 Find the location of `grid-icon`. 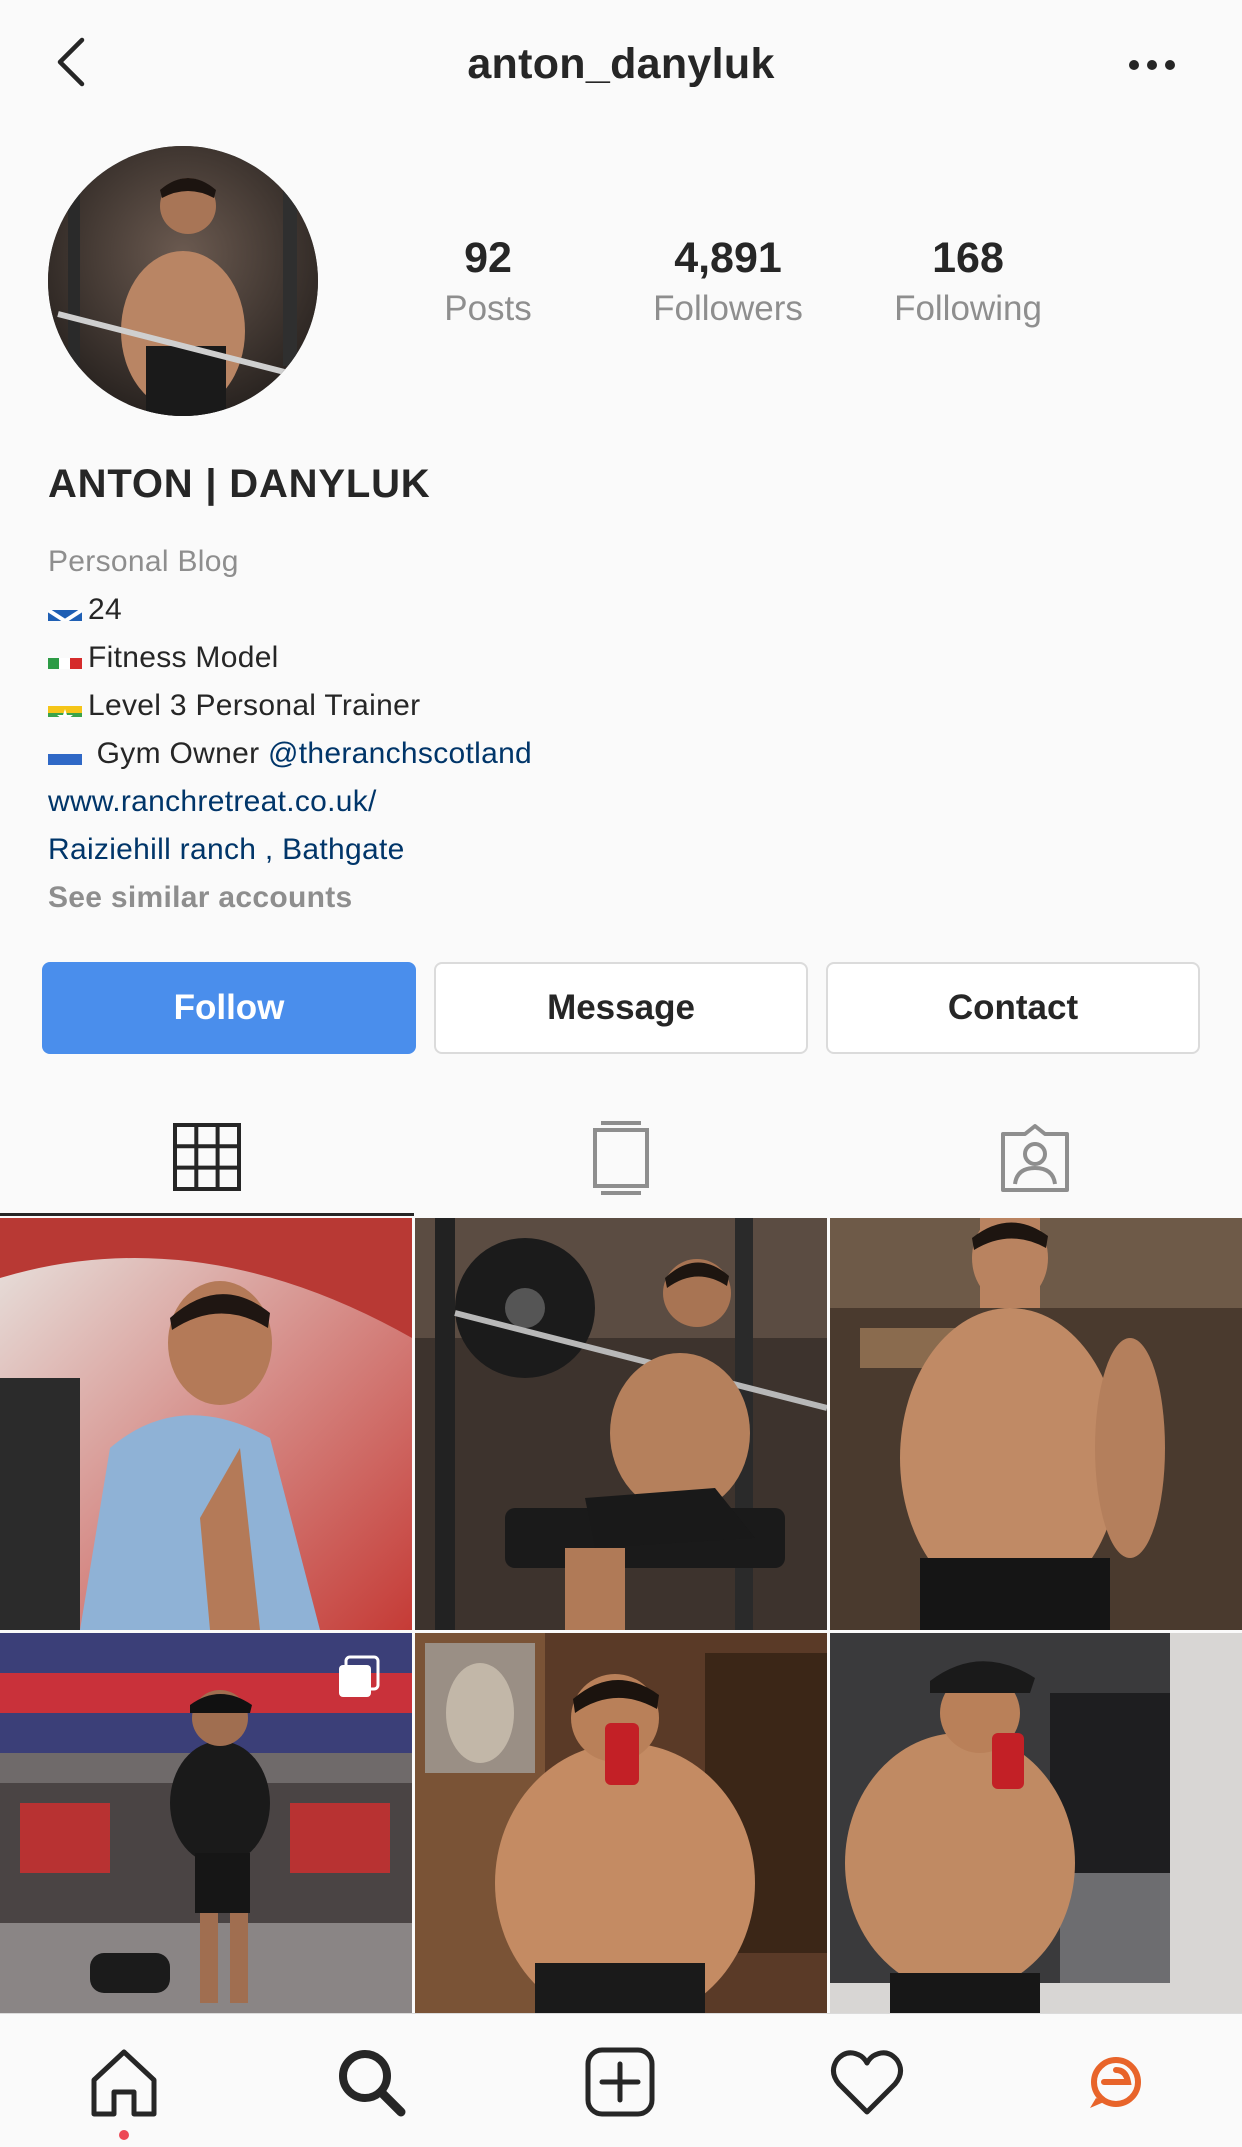

grid-icon is located at coordinates (207, 1156).